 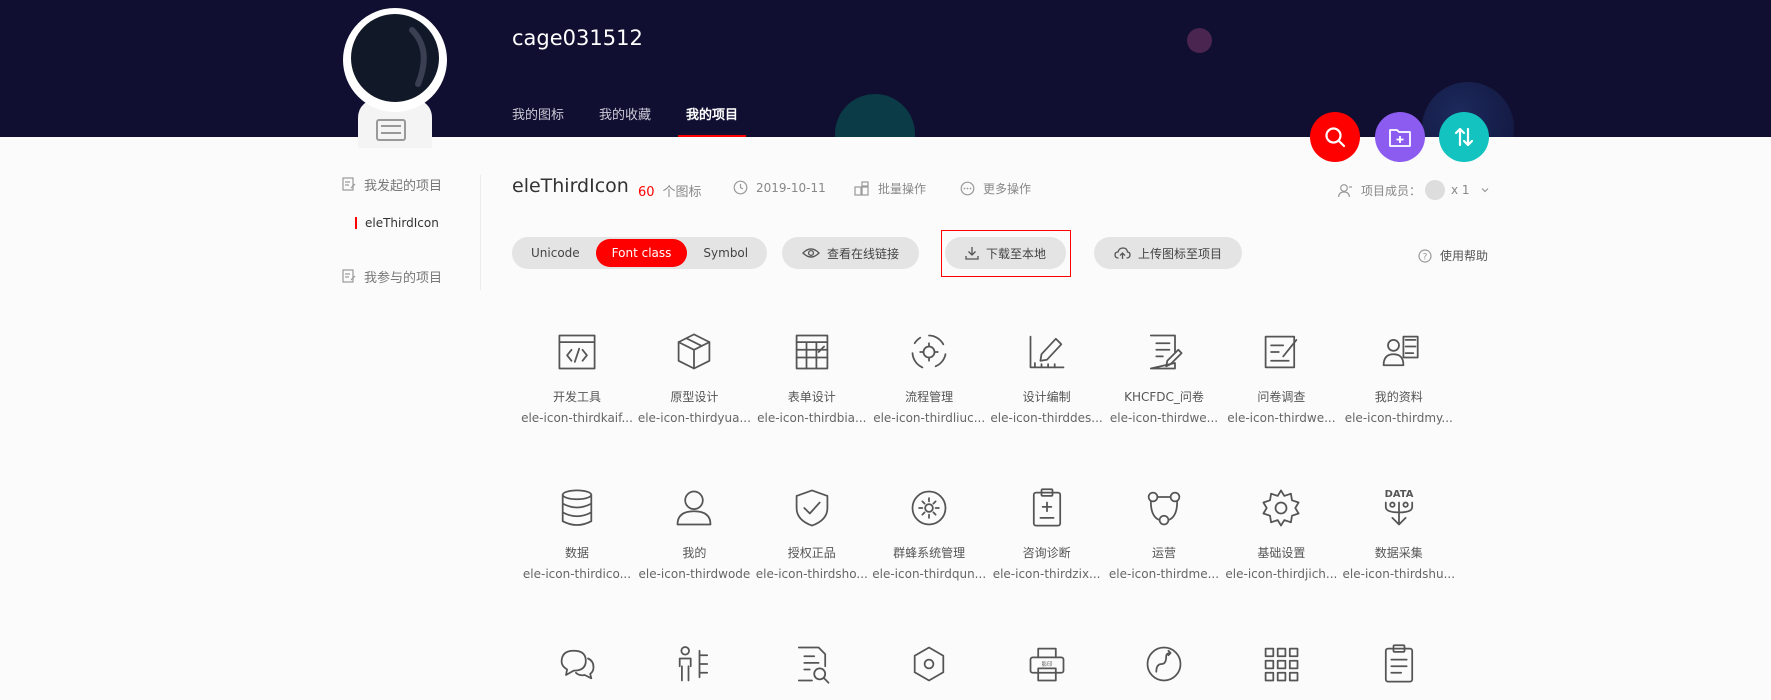 I want to click on svg-text: DATA, so click(x=1398, y=494).